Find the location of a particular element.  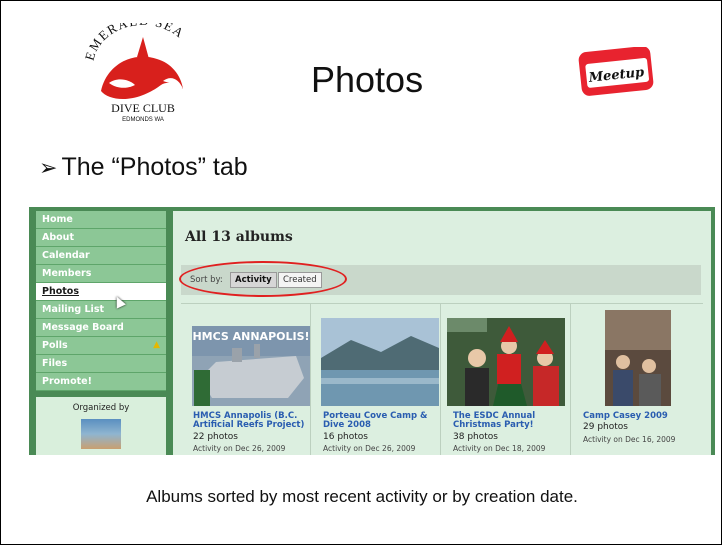

organized-by-label: Organized by is located at coordinates (101, 408).